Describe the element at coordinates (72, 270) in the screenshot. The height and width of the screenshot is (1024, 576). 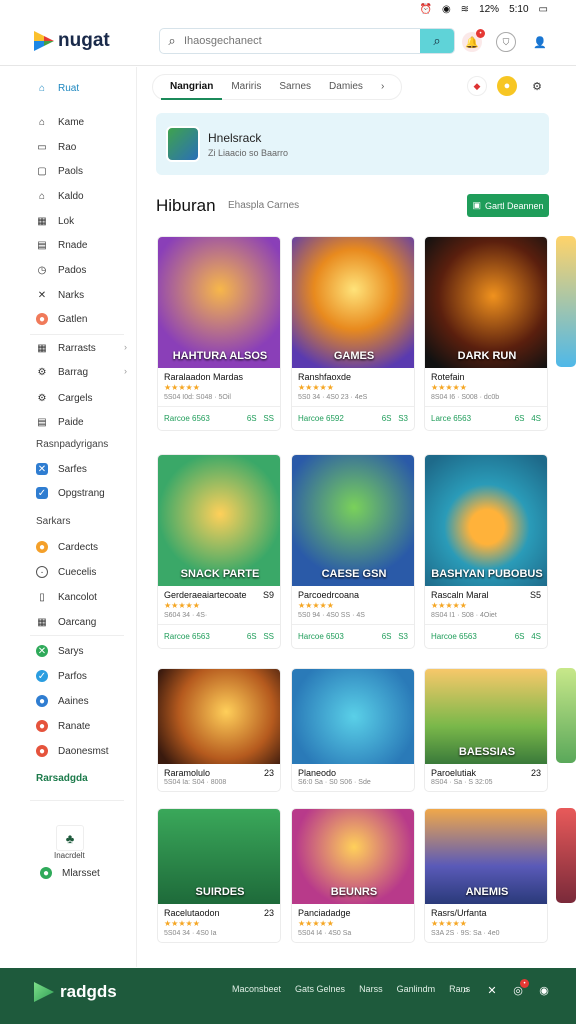
I see `sidebar-label: Pados` at that location.